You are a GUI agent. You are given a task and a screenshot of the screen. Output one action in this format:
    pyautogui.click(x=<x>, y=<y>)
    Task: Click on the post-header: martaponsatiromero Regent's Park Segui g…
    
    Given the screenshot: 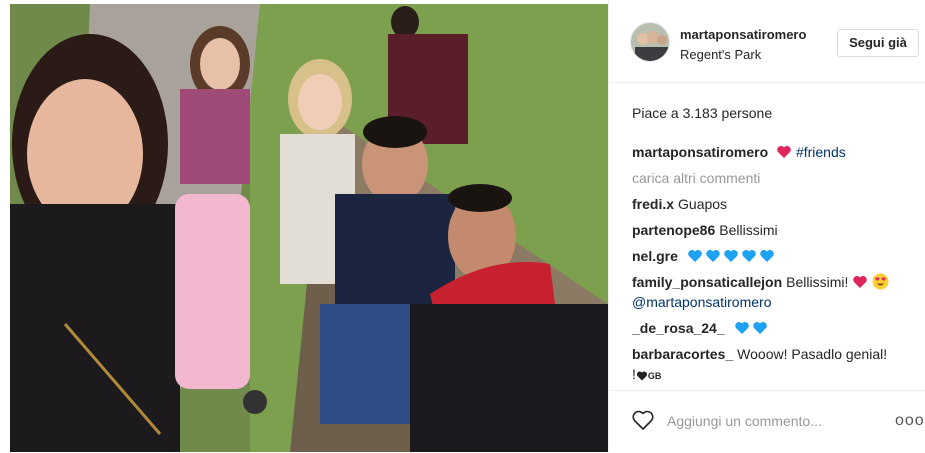 What is the action you would take?
    pyautogui.click(x=767, y=41)
    